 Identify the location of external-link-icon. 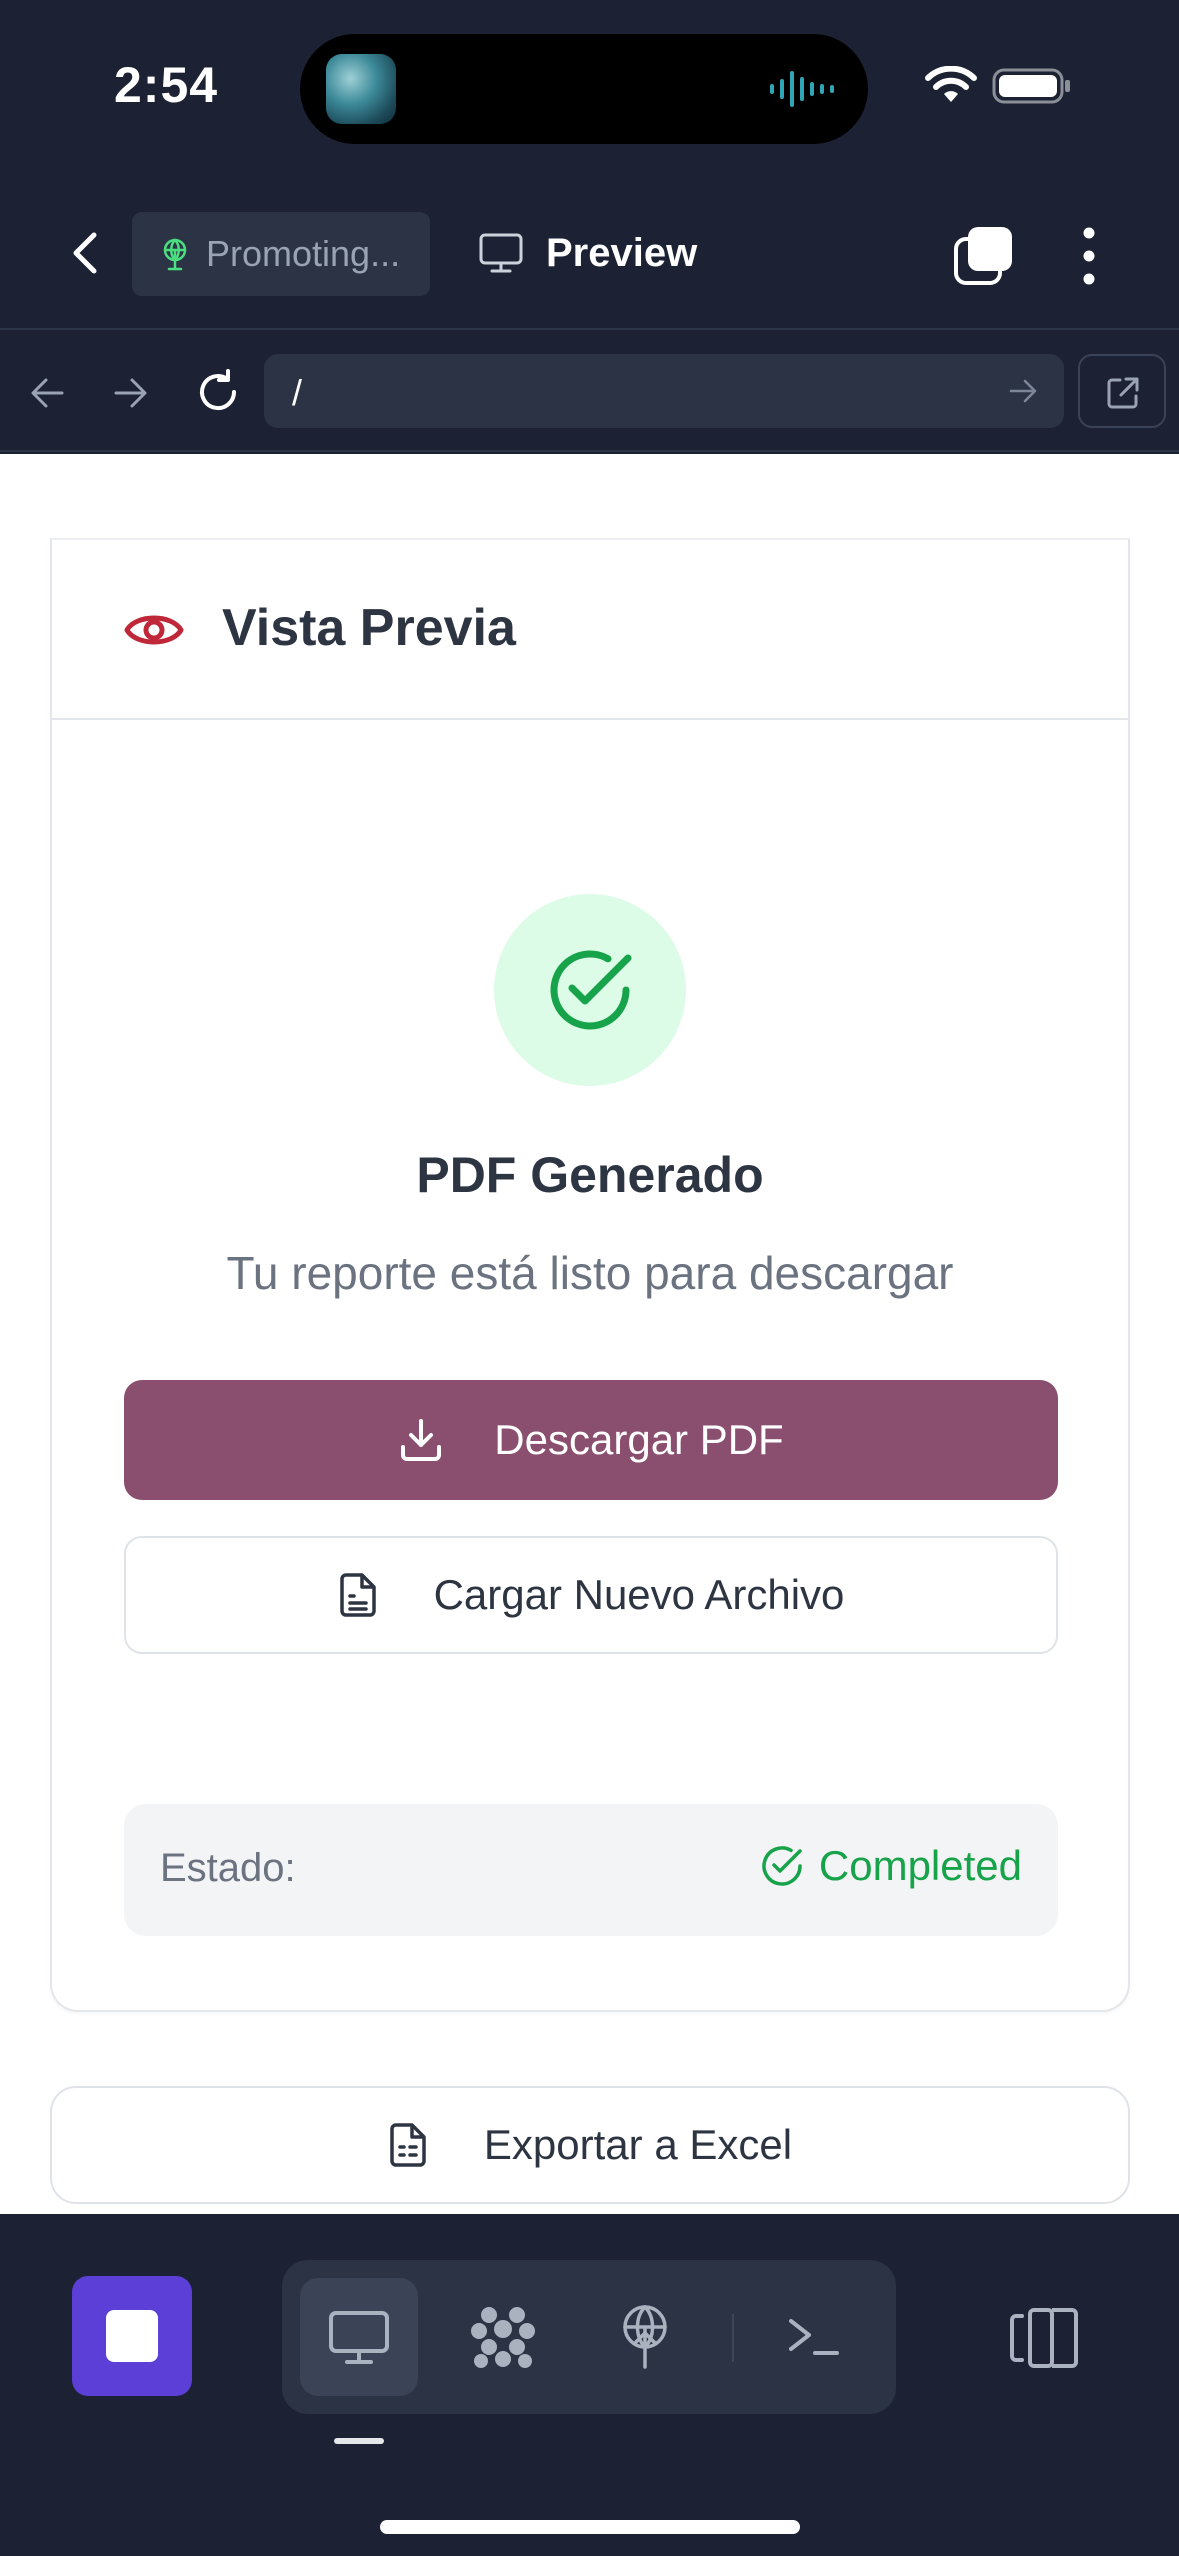
(1123, 393).